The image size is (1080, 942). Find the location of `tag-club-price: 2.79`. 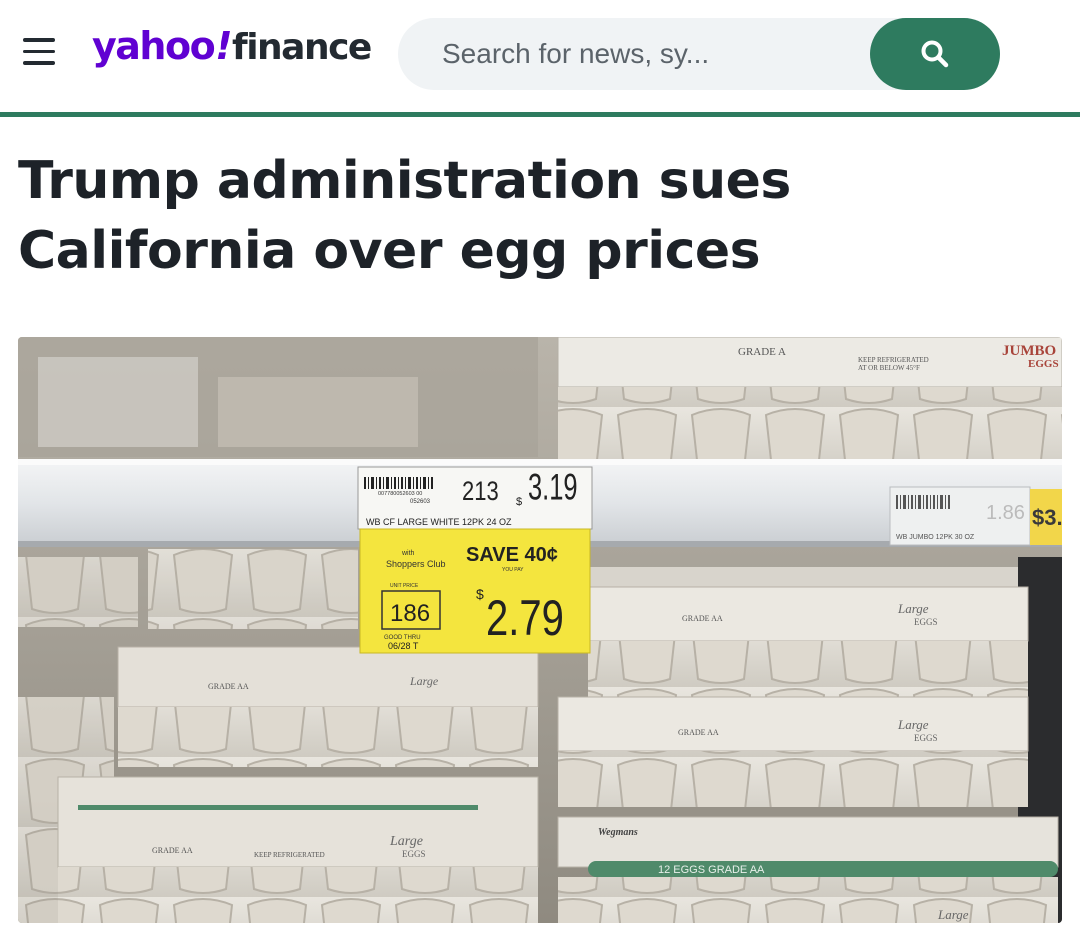

tag-club-price: 2.79 is located at coordinates (525, 618).